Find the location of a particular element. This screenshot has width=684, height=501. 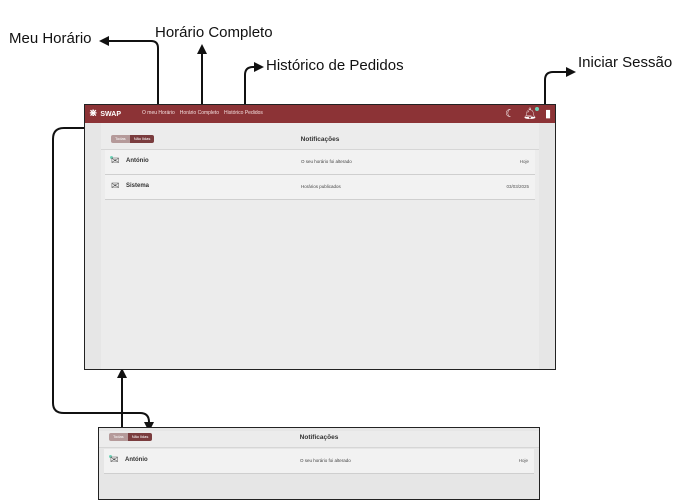

callout-login: Iniciar Sessão is located at coordinates (625, 62).